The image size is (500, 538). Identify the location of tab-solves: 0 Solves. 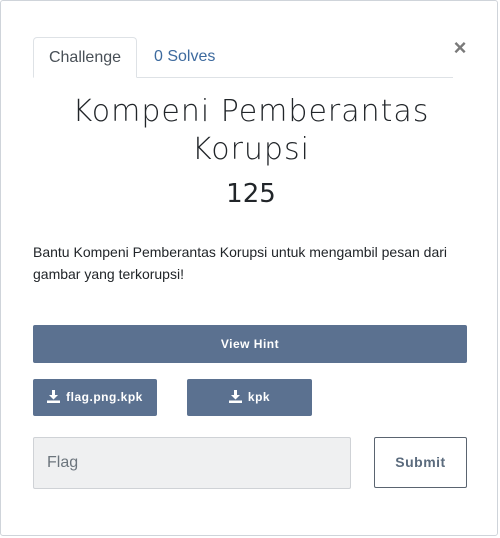
(184, 57).